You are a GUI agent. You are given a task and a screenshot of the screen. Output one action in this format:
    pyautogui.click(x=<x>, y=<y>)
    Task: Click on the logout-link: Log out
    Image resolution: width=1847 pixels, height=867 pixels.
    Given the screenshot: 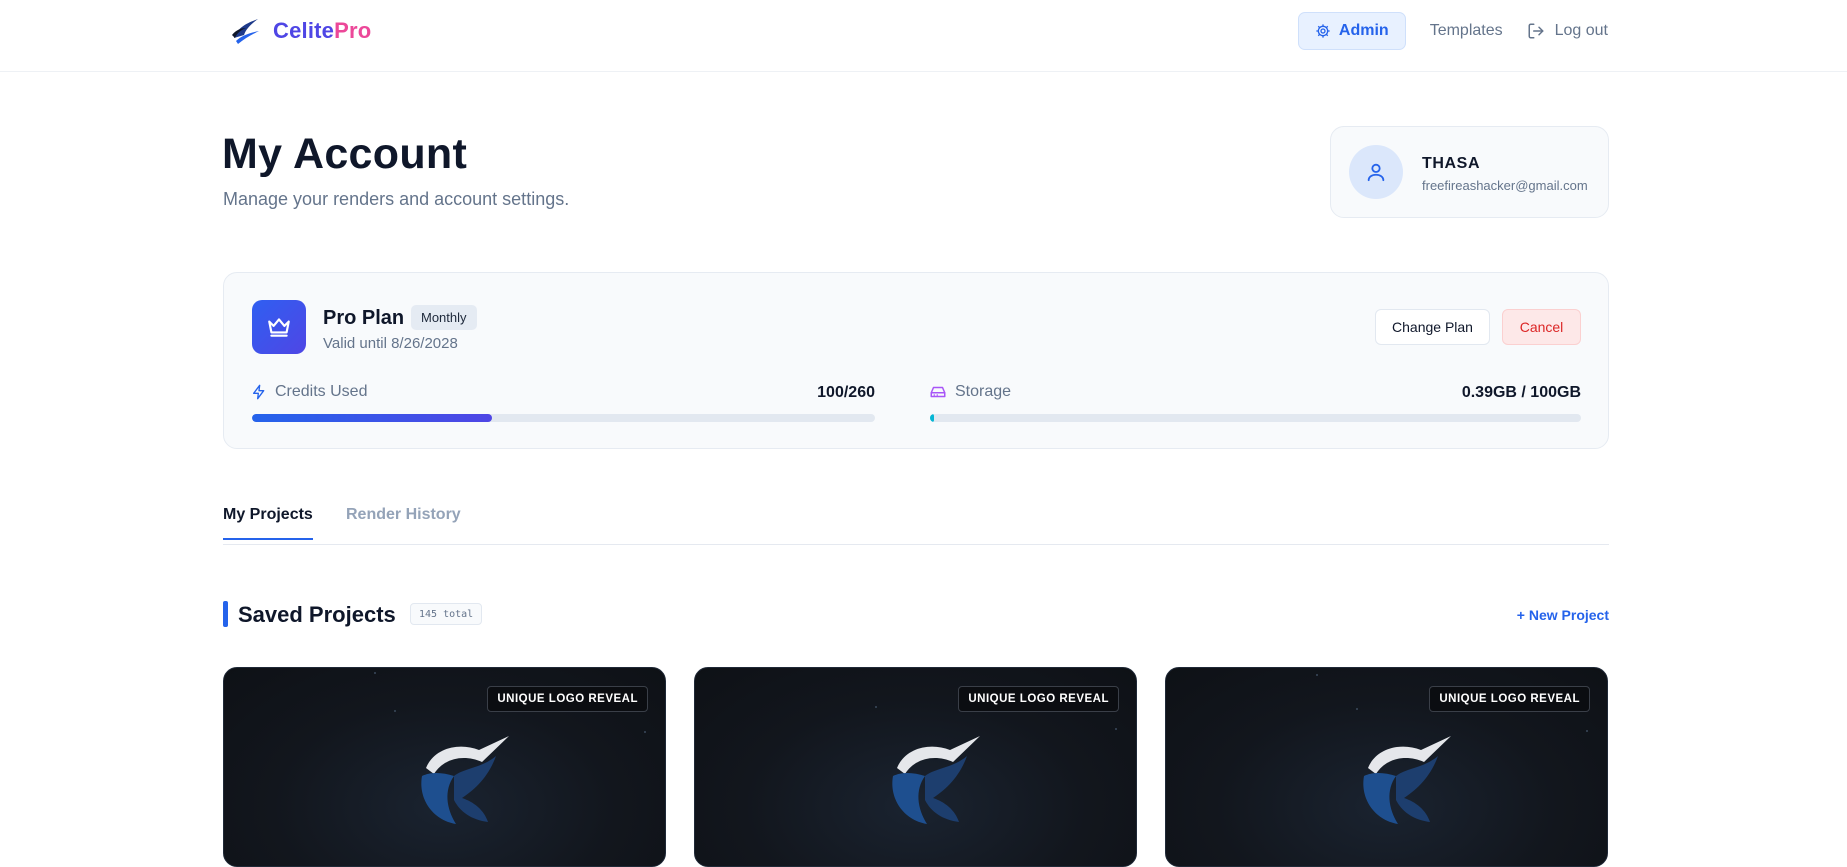 What is the action you would take?
    pyautogui.click(x=1567, y=31)
    